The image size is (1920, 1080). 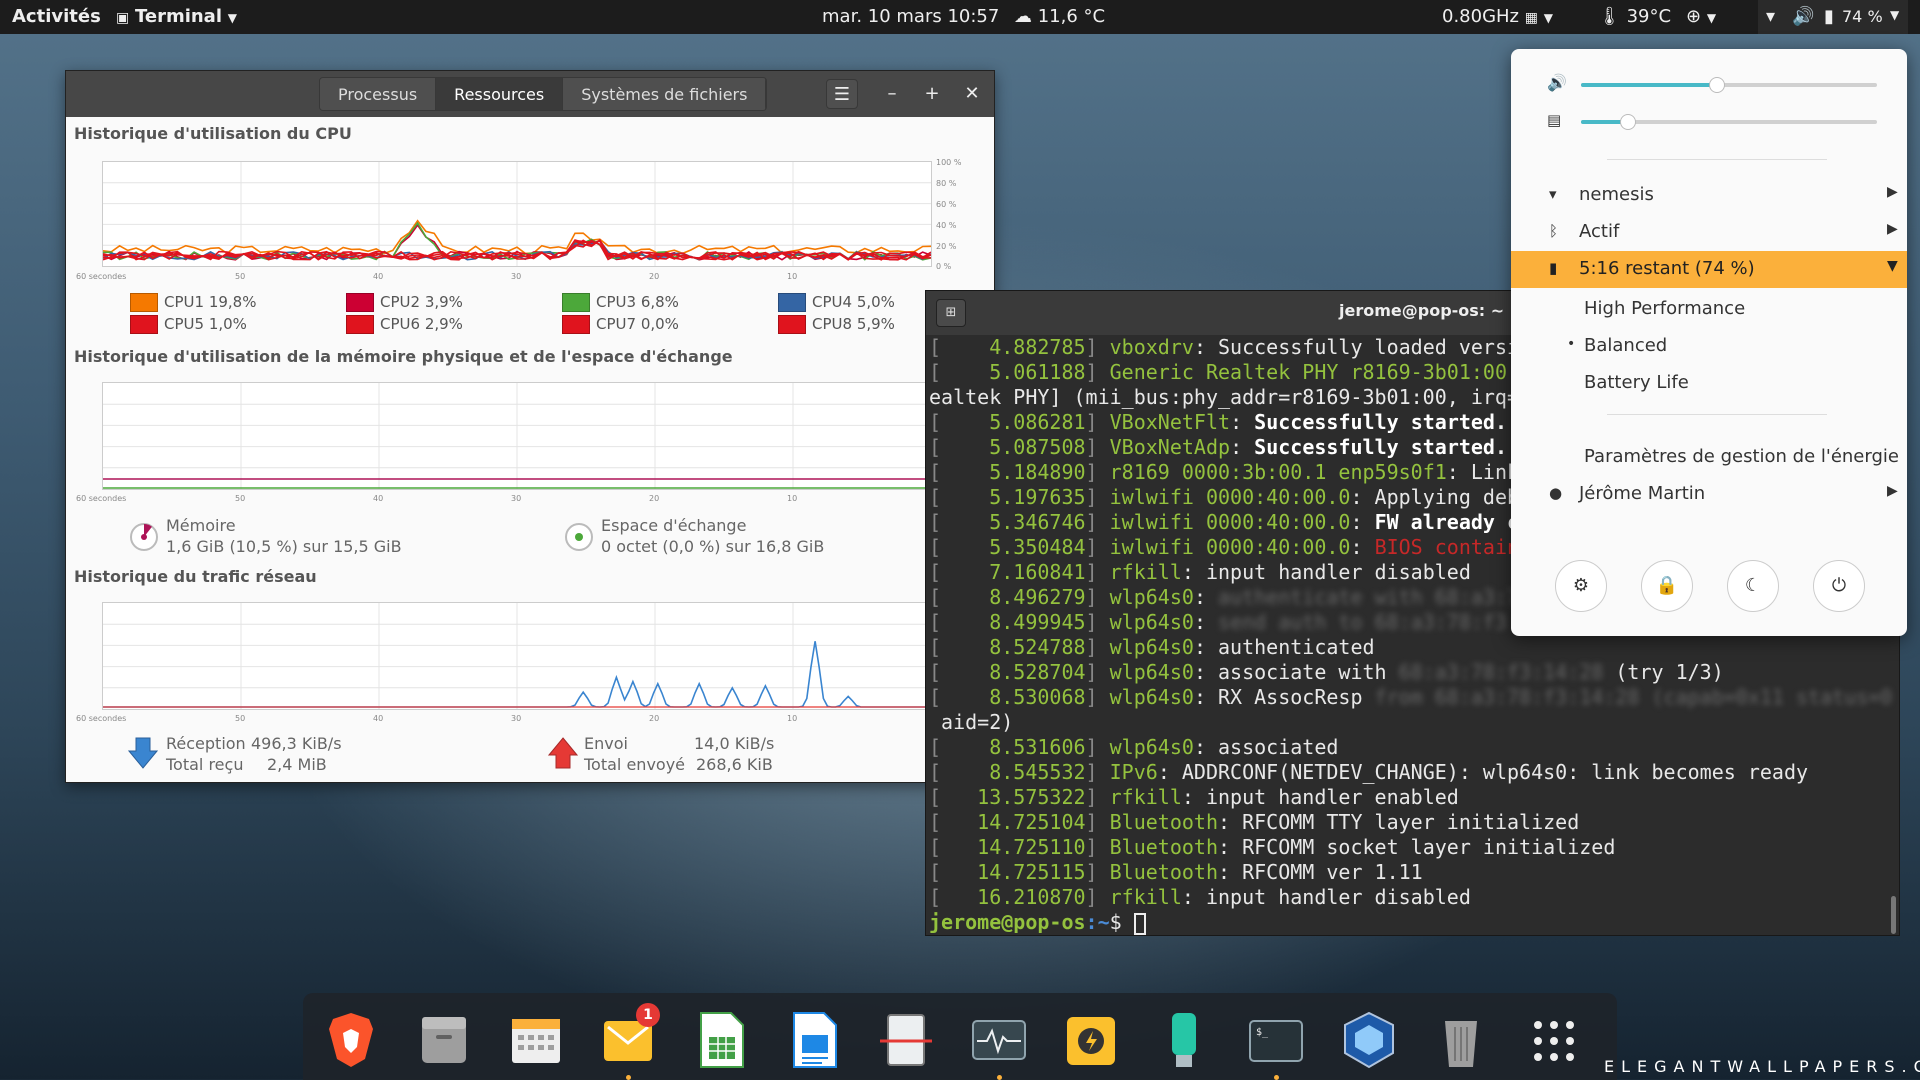 I want to click on tab-filesystems: Systèmes de fichiers, so click(x=665, y=94).